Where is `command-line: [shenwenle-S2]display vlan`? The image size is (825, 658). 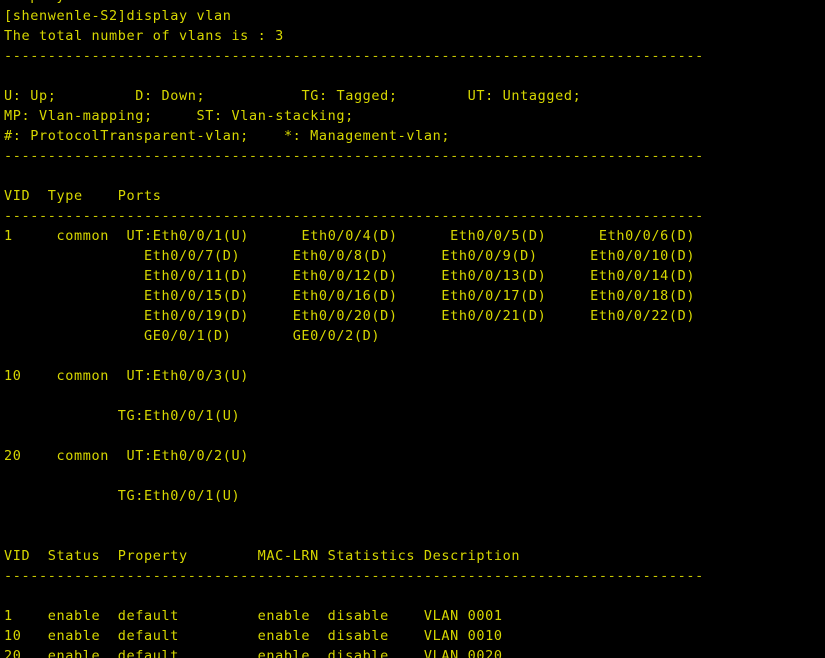 command-line: [shenwenle-S2]display vlan is located at coordinates (118, 16).